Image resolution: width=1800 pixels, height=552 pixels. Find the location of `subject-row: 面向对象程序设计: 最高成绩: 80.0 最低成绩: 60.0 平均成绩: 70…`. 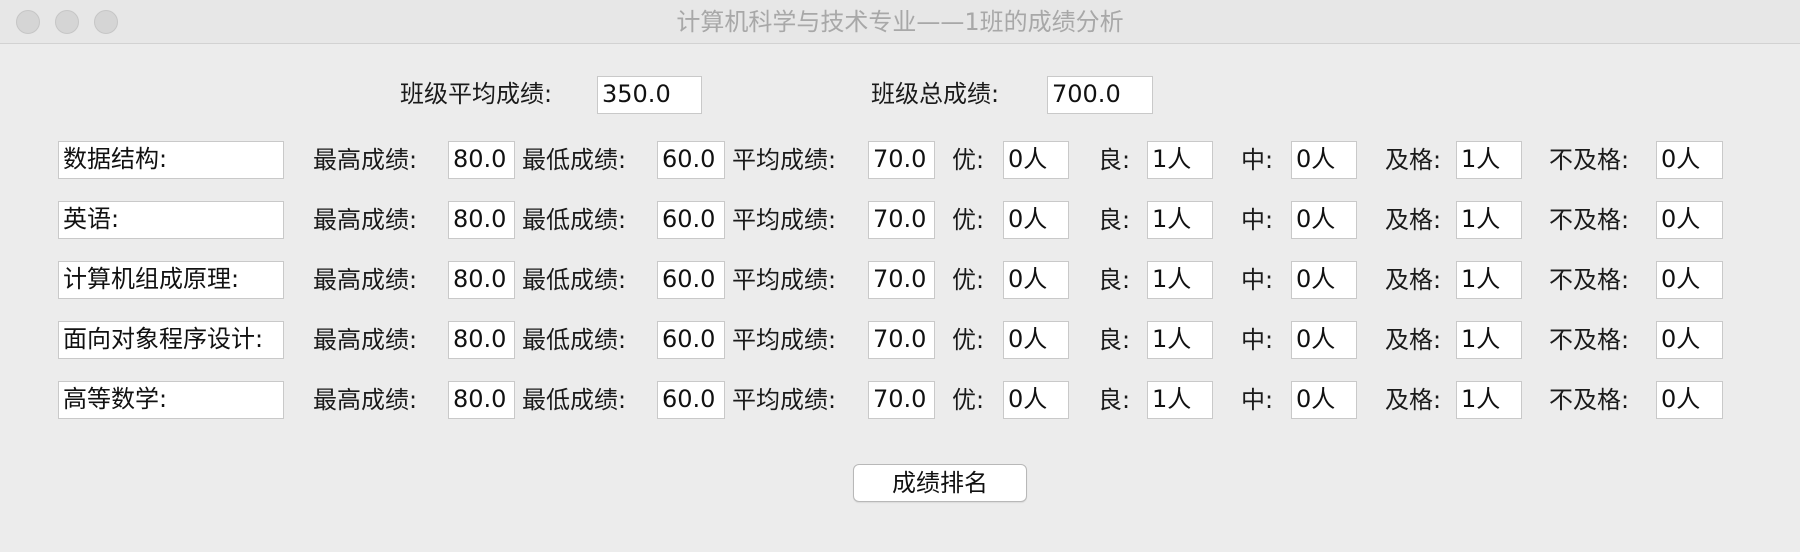

subject-row: 面向对象程序设计: 最高成绩: 80.0 最低成绩: 60.0 平均成绩: 70… is located at coordinates (900, 340).